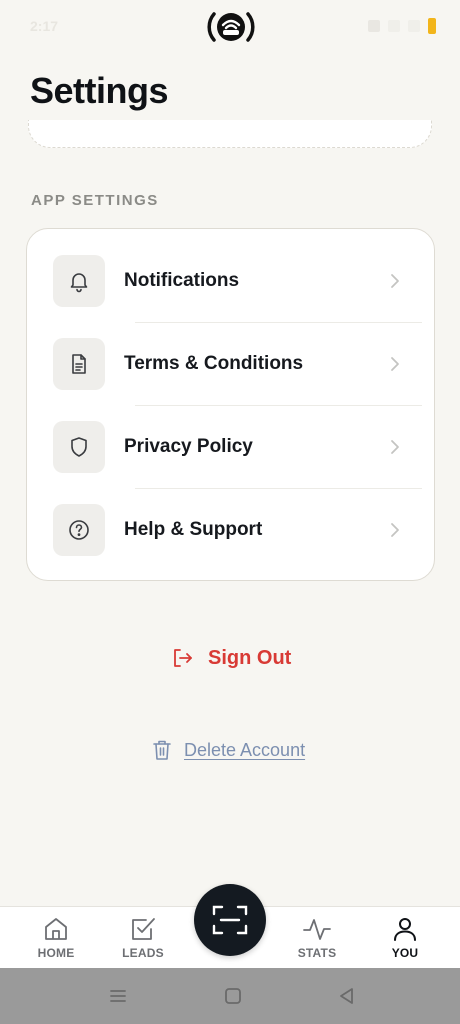  I want to click on tab-label: STATS, so click(317, 953).